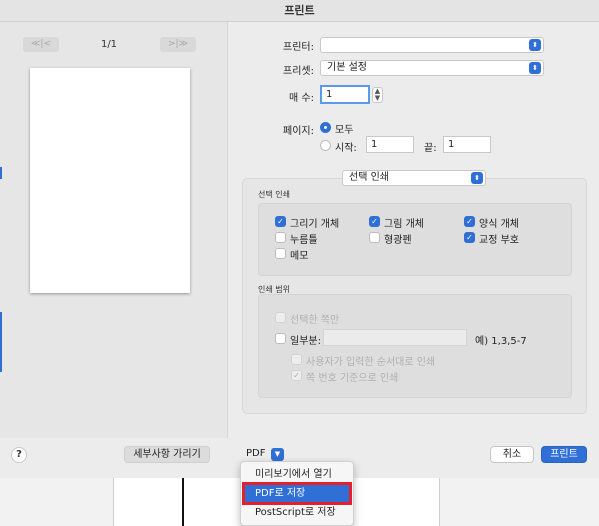 This screenshot has height=526, width=599. Describe the element at coordinates (297, 493) in the screenshot. I see `annotation-highlight` at that location.